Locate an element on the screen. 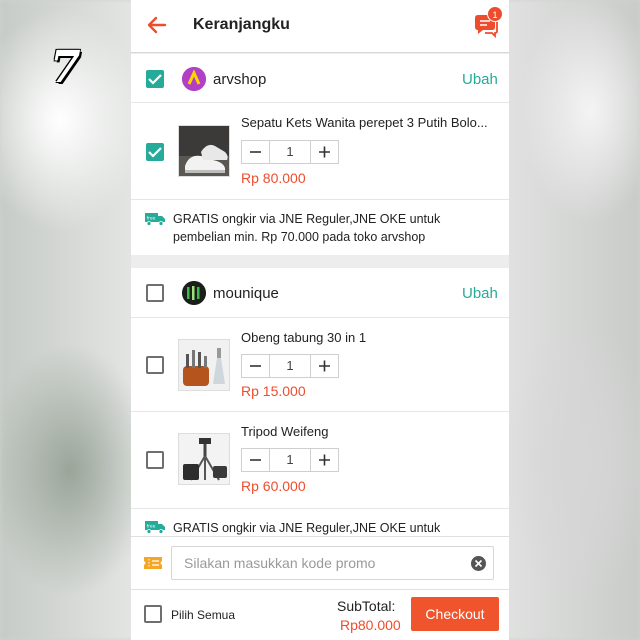  shop-checkbox-mounique is located at coordinates (155, 293).